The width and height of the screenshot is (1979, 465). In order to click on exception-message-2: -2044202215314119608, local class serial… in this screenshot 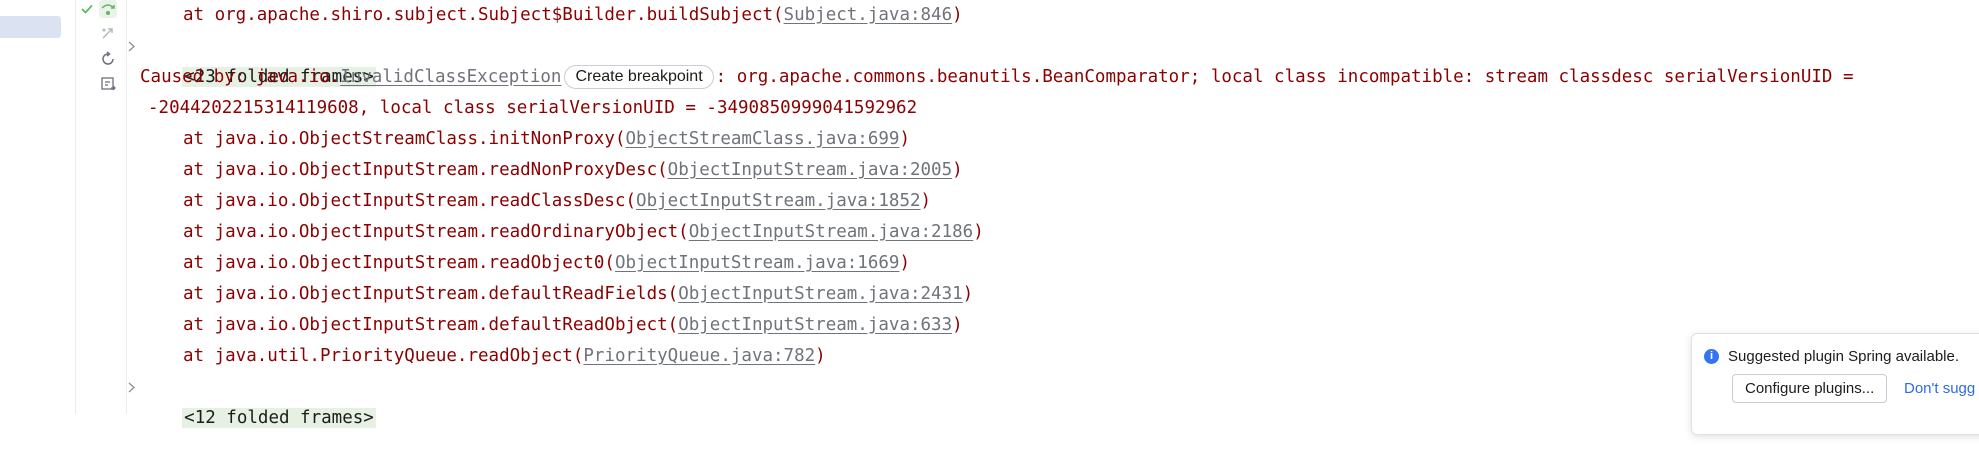, I will do `click(533, 108)`.